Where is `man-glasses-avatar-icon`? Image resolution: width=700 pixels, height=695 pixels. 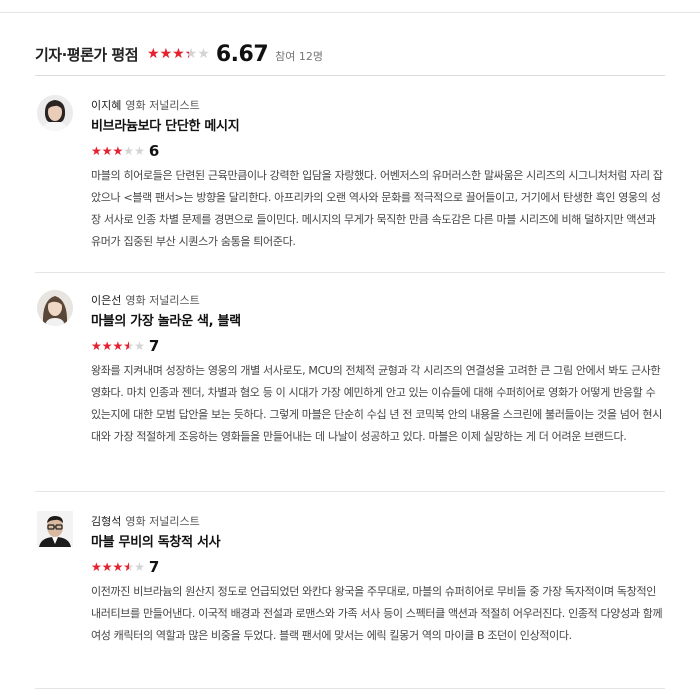 man-glasses-avatar-icon is located at coordinates (55, 529).